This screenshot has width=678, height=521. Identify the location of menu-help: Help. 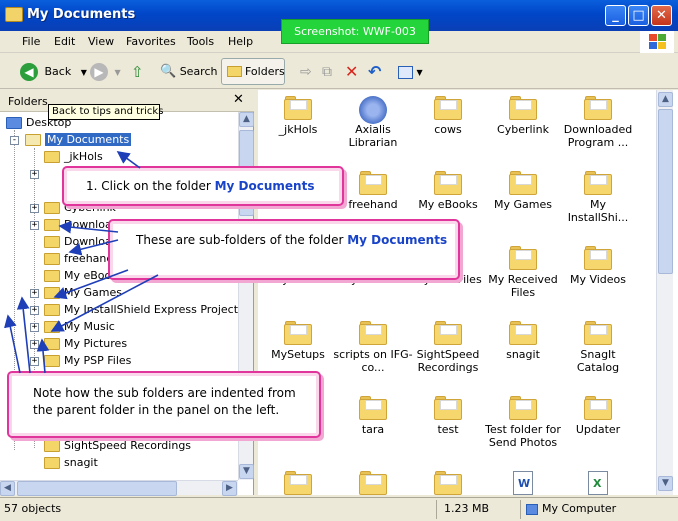
(240, 41).